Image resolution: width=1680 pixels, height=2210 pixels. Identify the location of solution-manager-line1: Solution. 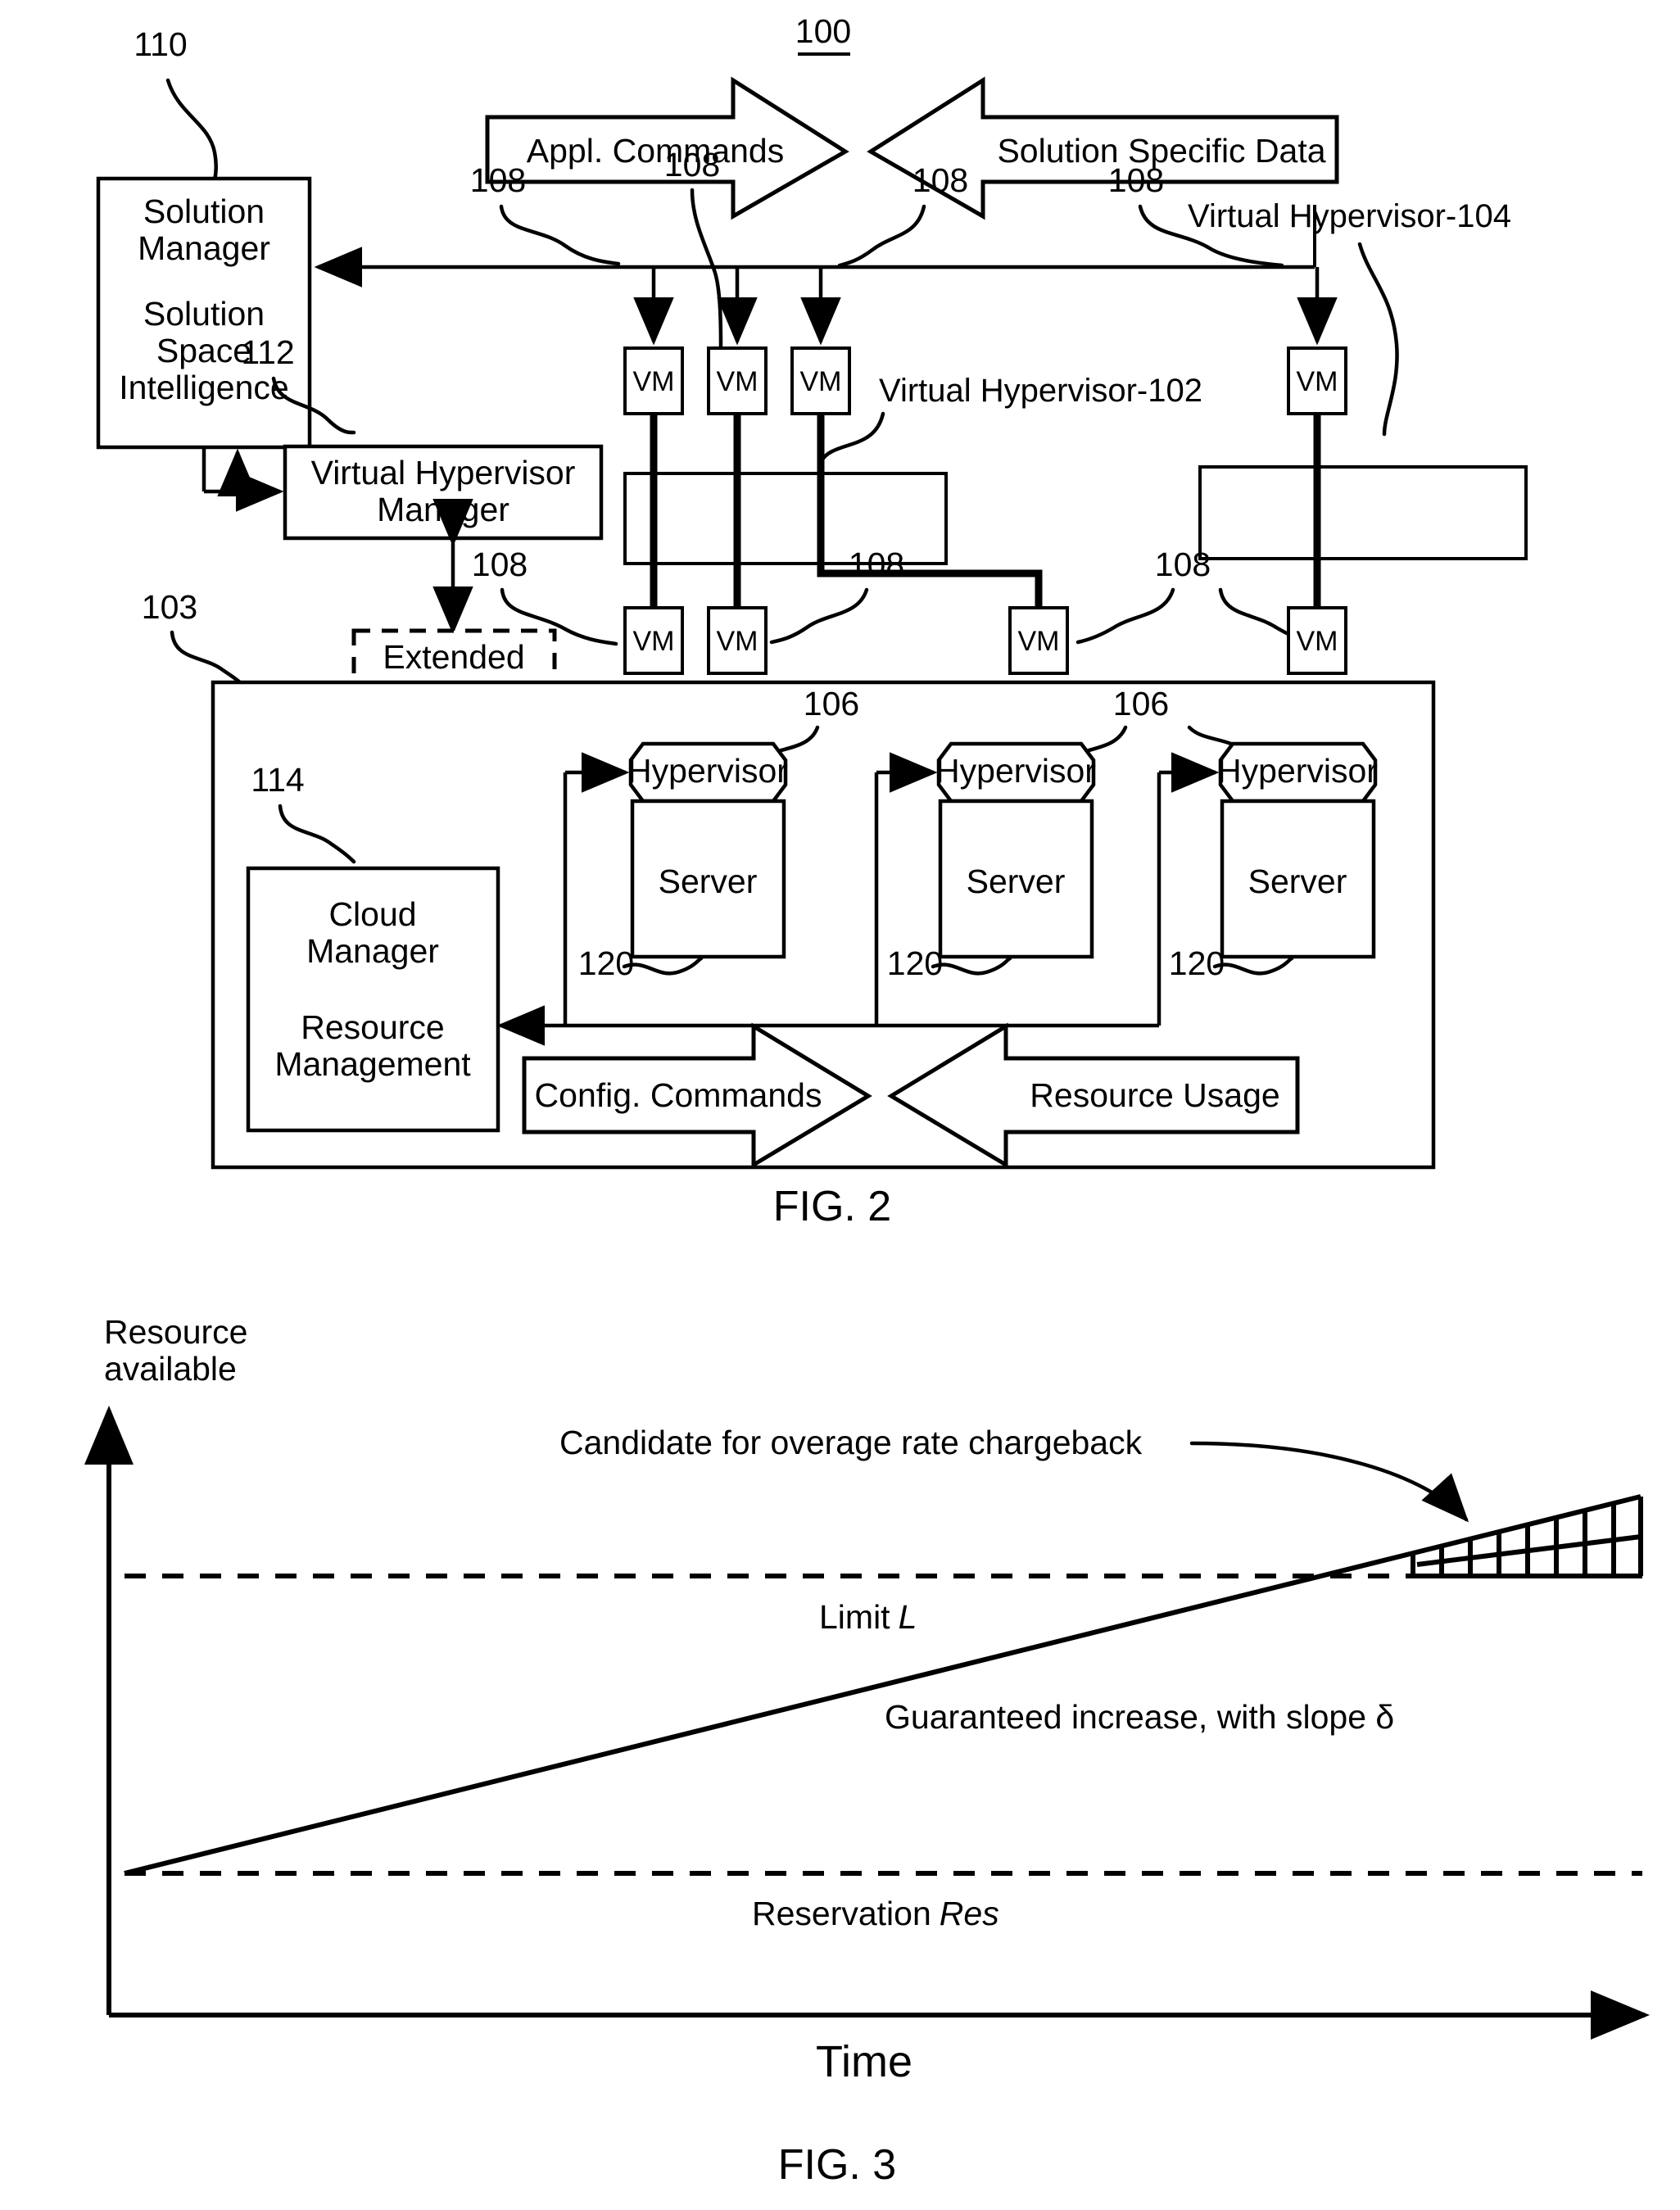
(204, 211).